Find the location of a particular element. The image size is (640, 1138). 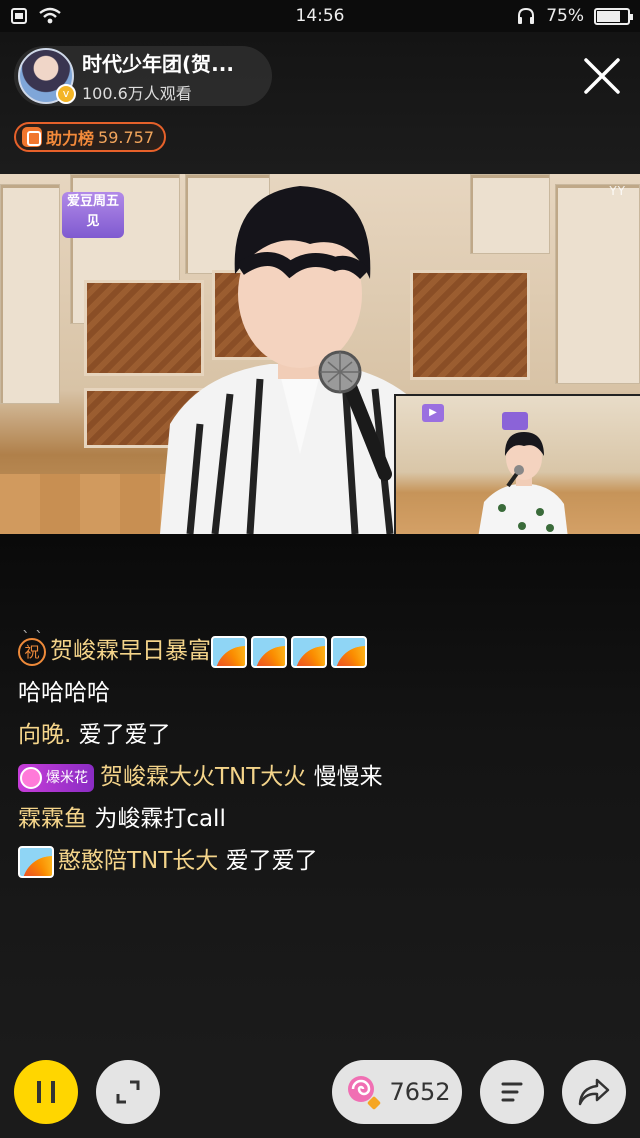

notification-icon is located at coordinates (19, 16).